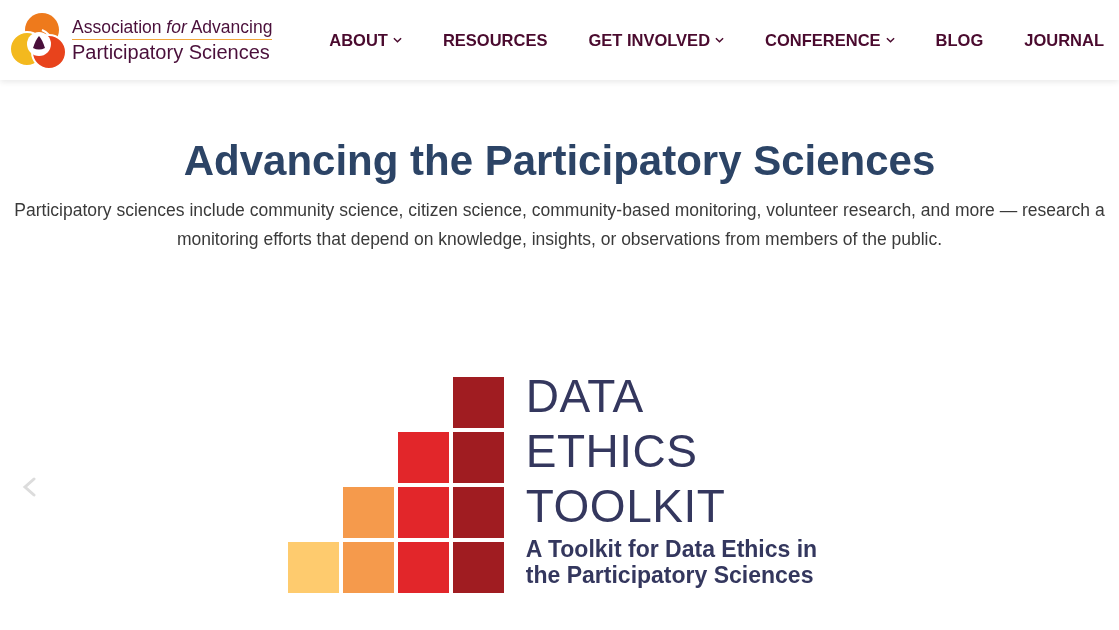 Image resolution: width=1119 pixels, height=630 pixels. I want to click on organization-name: Participatory Sciences, so click(172, 51).